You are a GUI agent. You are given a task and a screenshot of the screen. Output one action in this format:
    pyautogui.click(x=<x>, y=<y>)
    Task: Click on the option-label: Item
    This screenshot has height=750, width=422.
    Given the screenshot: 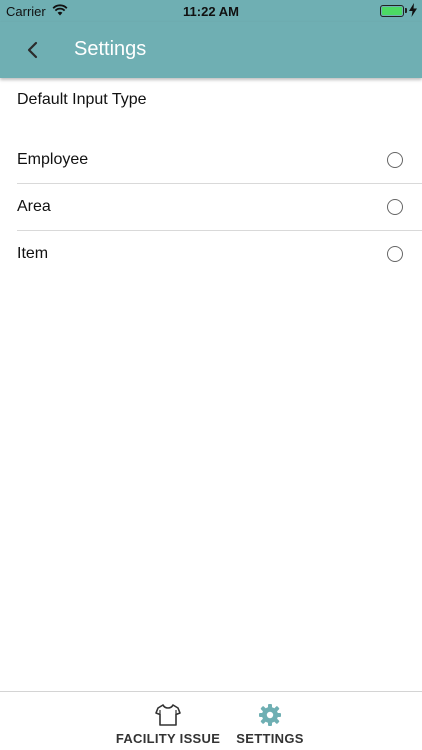 What is the action you would take?
    pyautogui.click(x=33, y=253)
    